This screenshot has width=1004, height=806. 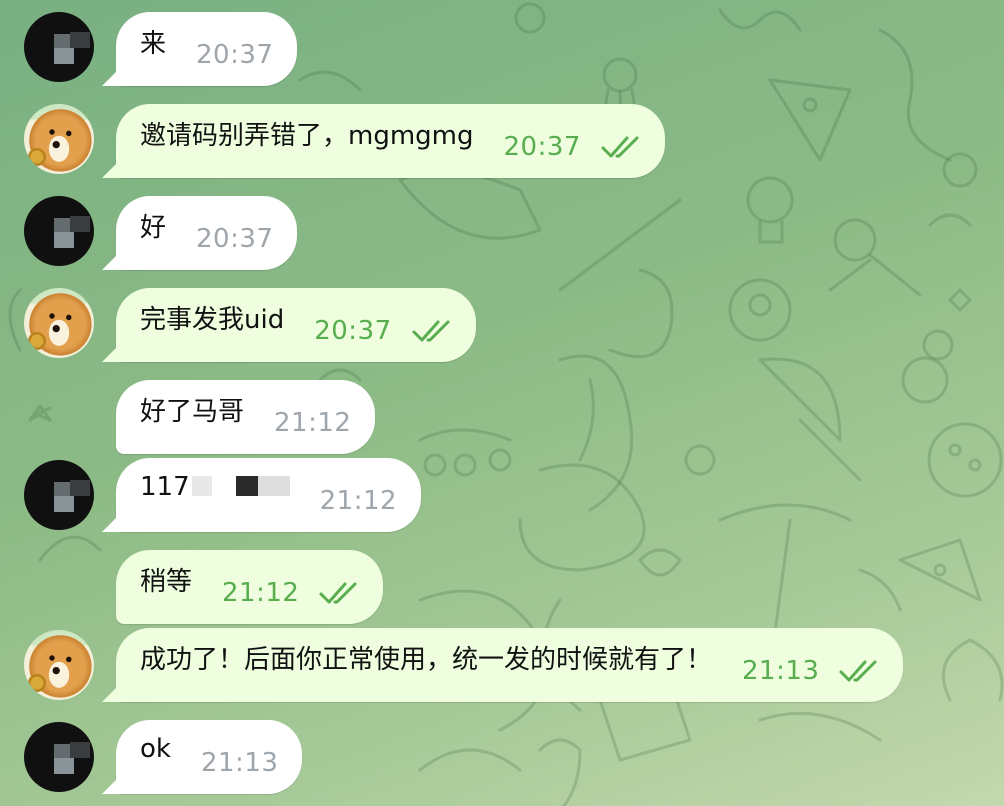 I want to click on incoming-message-bubble: 117 21:12, so click(x=269, y=495).